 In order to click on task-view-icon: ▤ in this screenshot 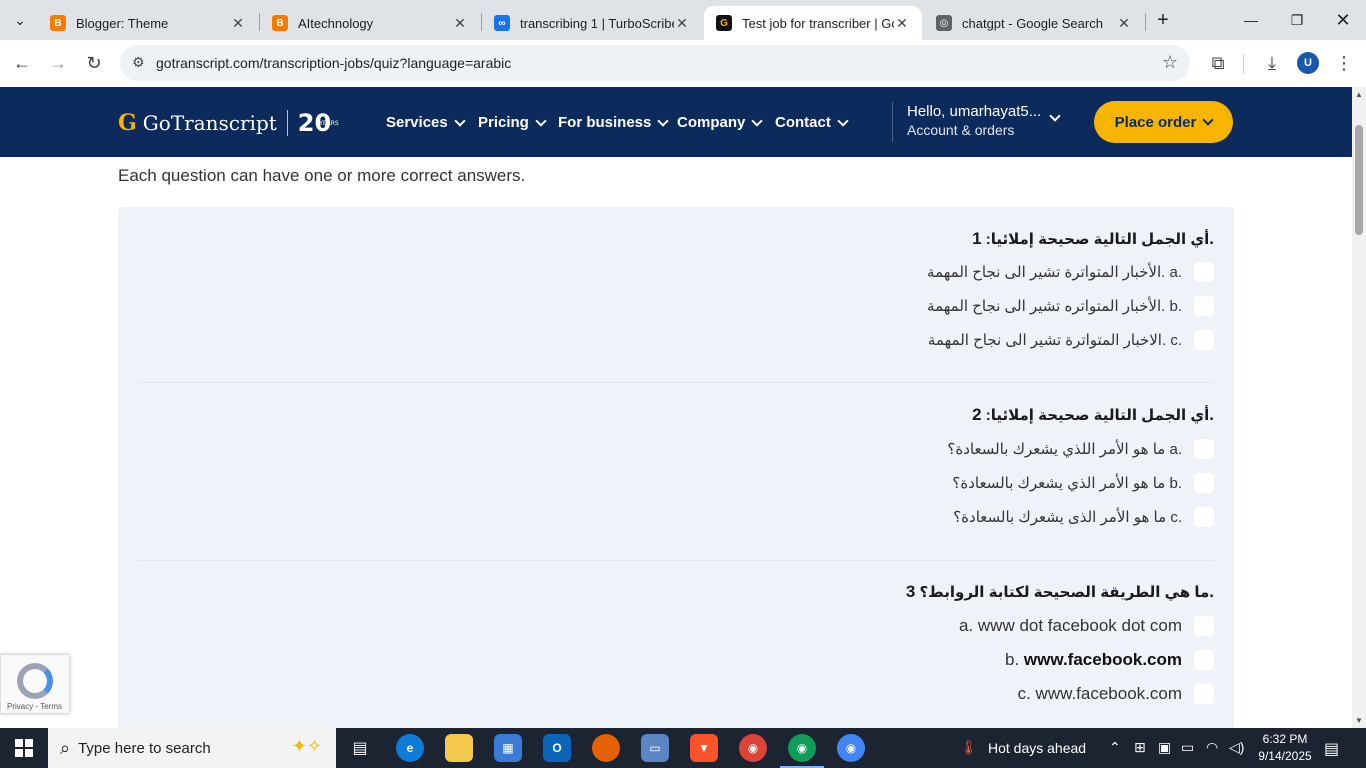, I will do `click(360, 748)`.